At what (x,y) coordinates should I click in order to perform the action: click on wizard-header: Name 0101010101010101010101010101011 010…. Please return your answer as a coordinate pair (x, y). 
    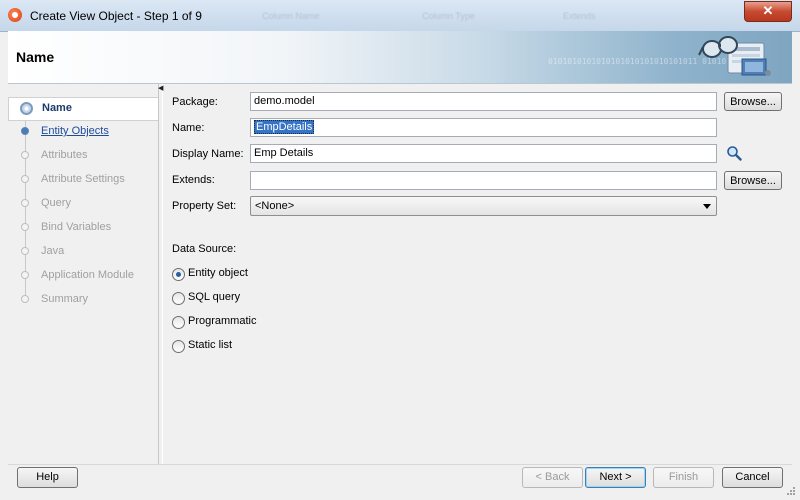
    Looking at the image, I should click on (400, 57).